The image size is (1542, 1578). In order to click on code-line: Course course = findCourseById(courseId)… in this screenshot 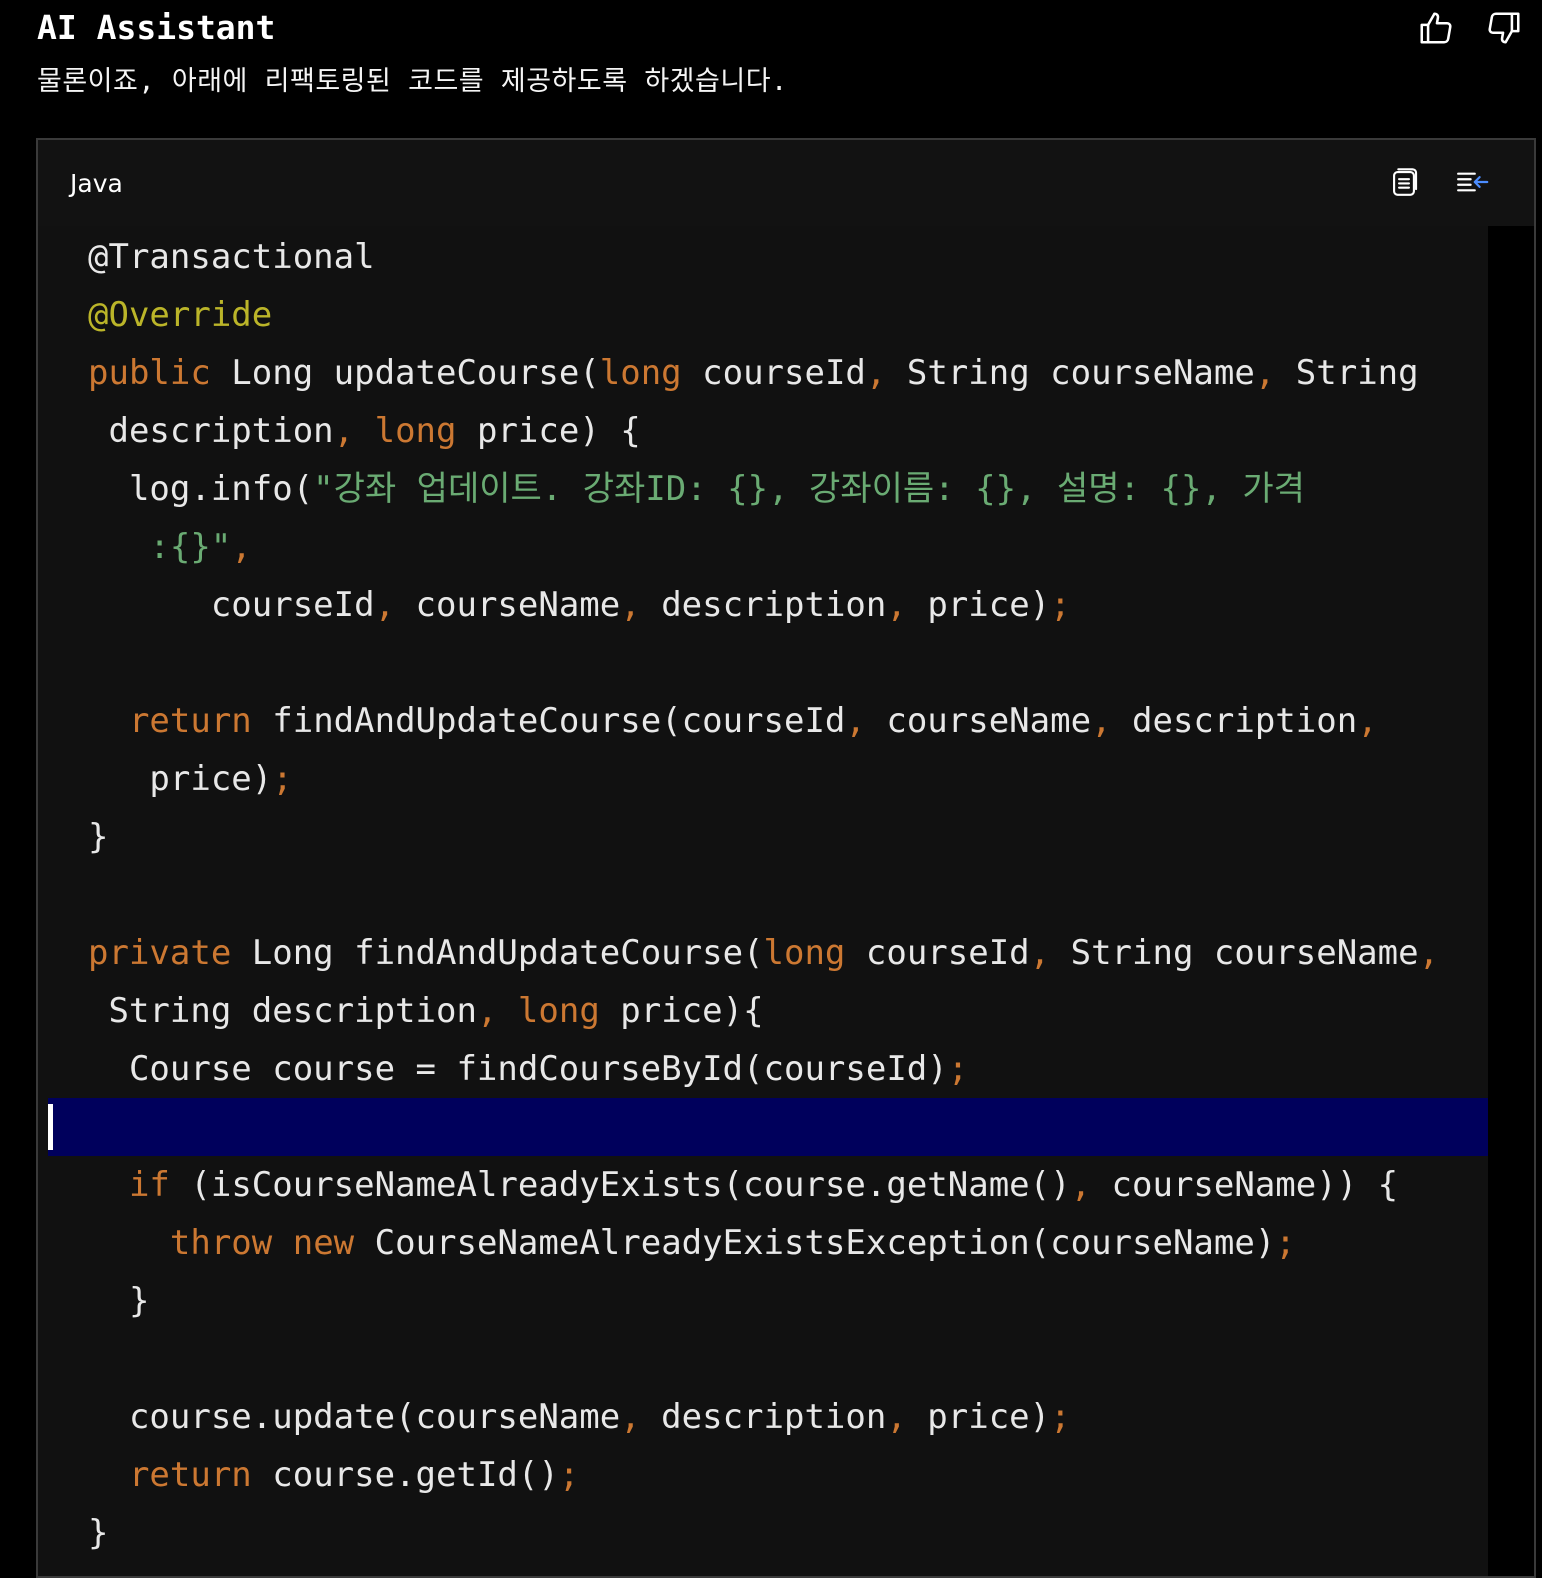, I will do `click(528, 1069)`.